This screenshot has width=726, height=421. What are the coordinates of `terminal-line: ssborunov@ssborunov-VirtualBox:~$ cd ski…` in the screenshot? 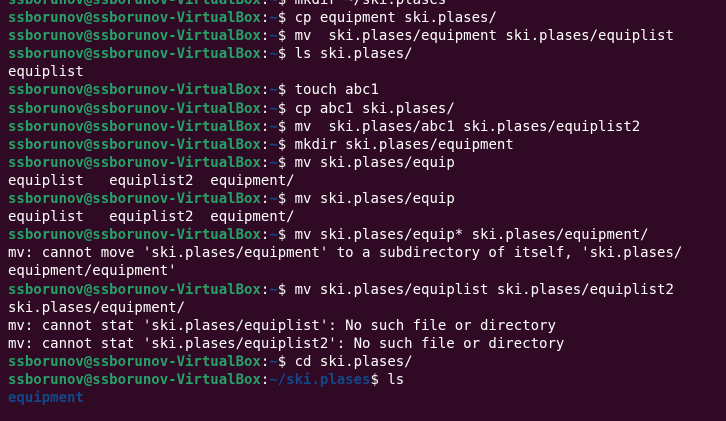 It's located at (367, 362).